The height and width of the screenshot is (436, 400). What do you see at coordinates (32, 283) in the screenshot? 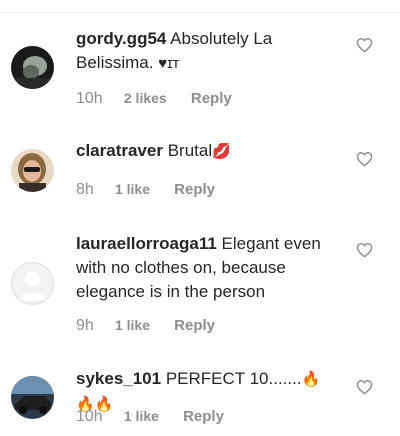
I see `default-avatar-icon` at bounding box center [32, 283].